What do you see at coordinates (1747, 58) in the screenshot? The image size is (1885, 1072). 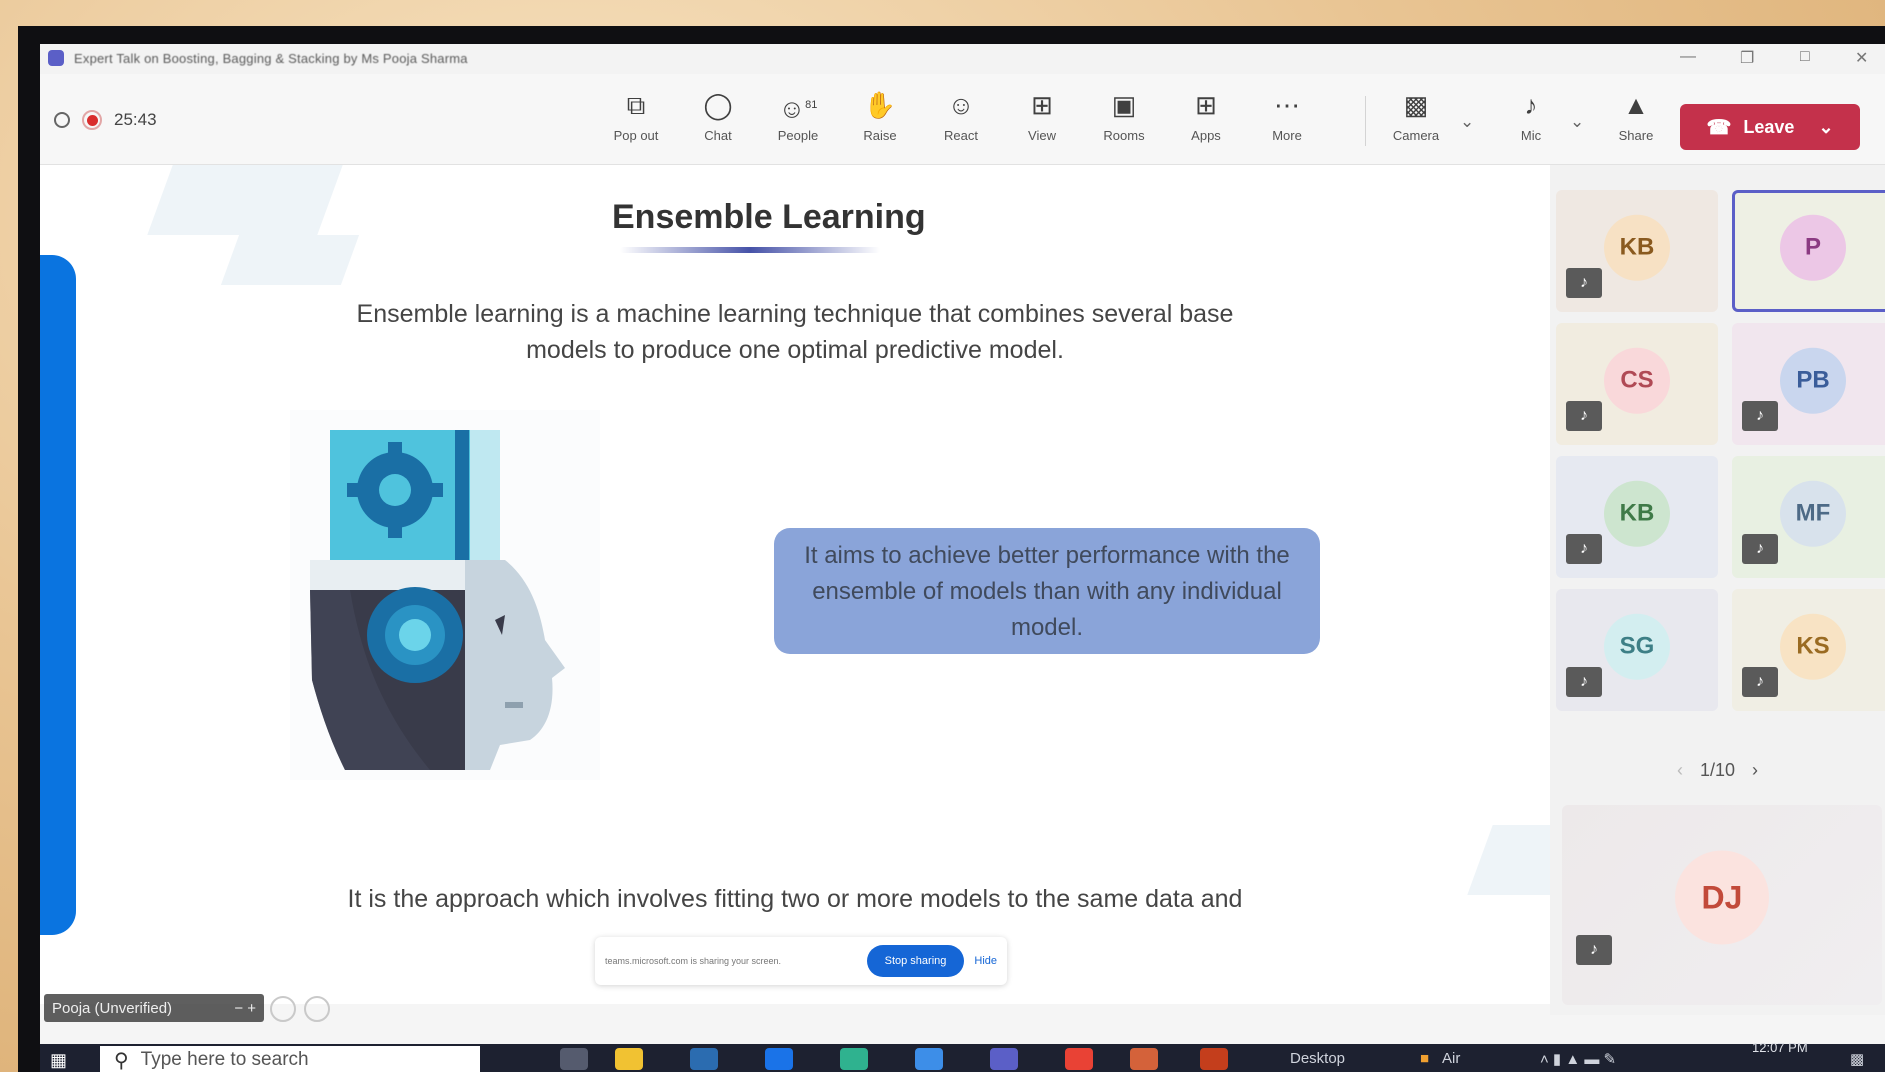 I see `restore-icon: ❐` at bounding box center [1747, 58].